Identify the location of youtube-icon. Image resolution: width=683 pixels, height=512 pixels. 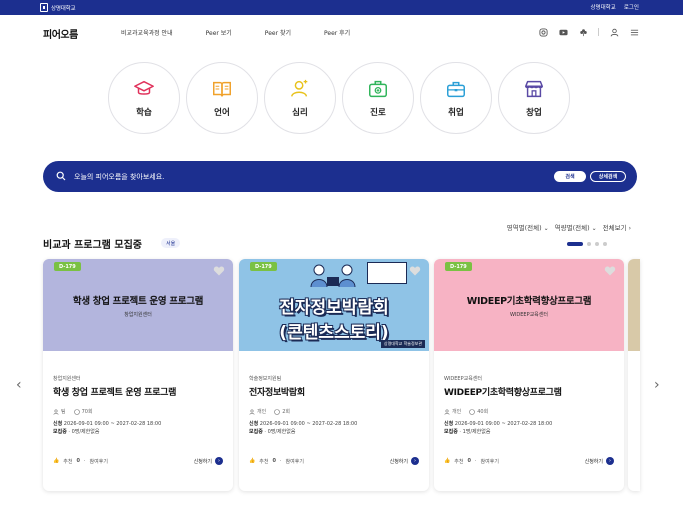
(563, 32).